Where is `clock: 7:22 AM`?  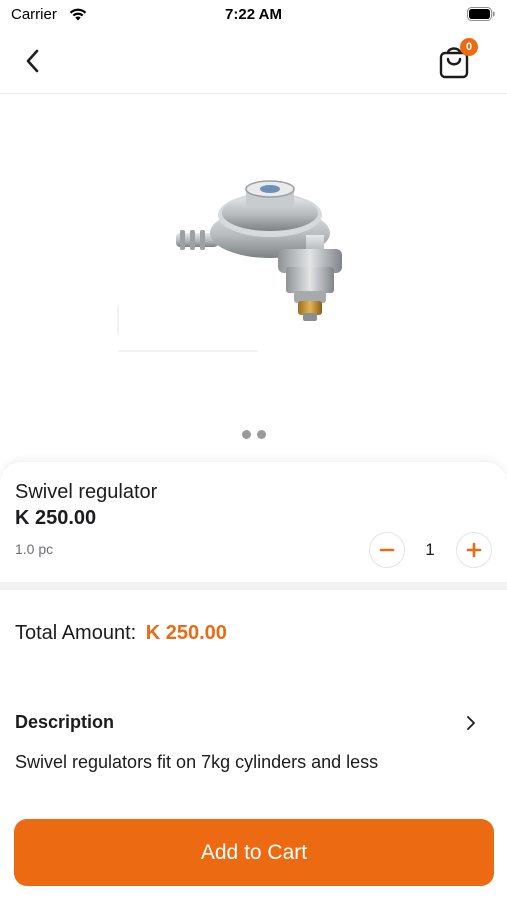 clock: 7:22 AM is located at coordinates (253, 14).